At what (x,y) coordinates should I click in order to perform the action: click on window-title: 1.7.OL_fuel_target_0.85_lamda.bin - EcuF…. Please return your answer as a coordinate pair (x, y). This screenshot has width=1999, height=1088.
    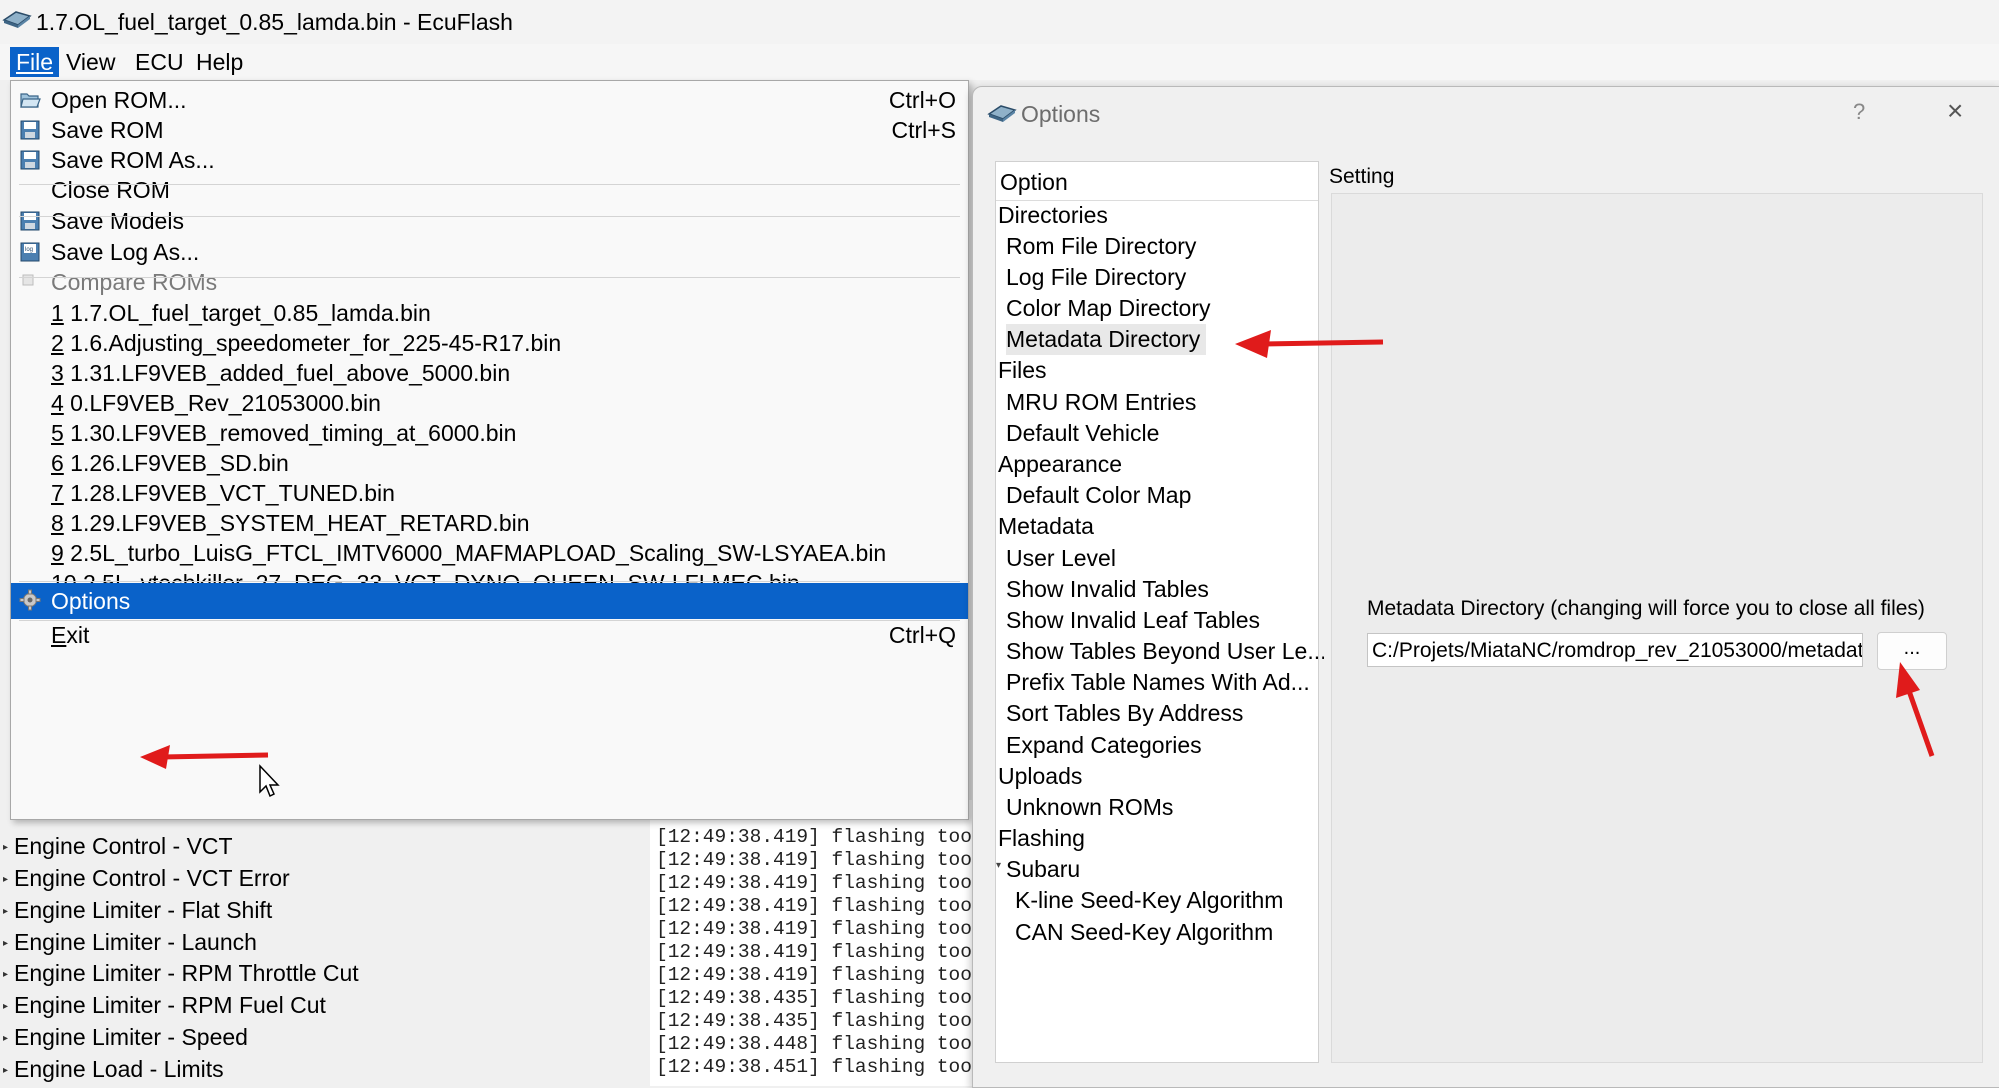
    Looking at the image, I should click on (274, 22).